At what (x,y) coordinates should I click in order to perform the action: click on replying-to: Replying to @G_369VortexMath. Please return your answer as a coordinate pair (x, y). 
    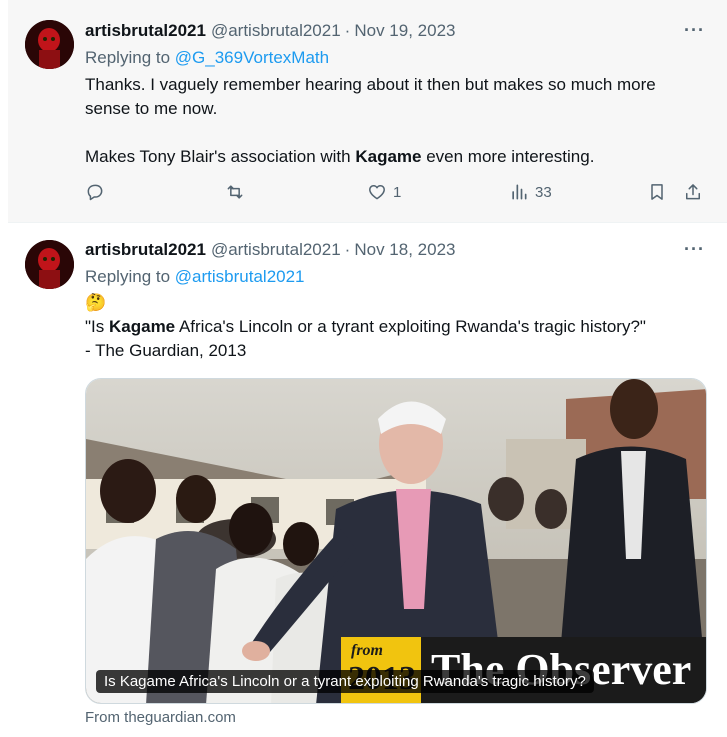
    Looking at the image, I should click on (207, 58).